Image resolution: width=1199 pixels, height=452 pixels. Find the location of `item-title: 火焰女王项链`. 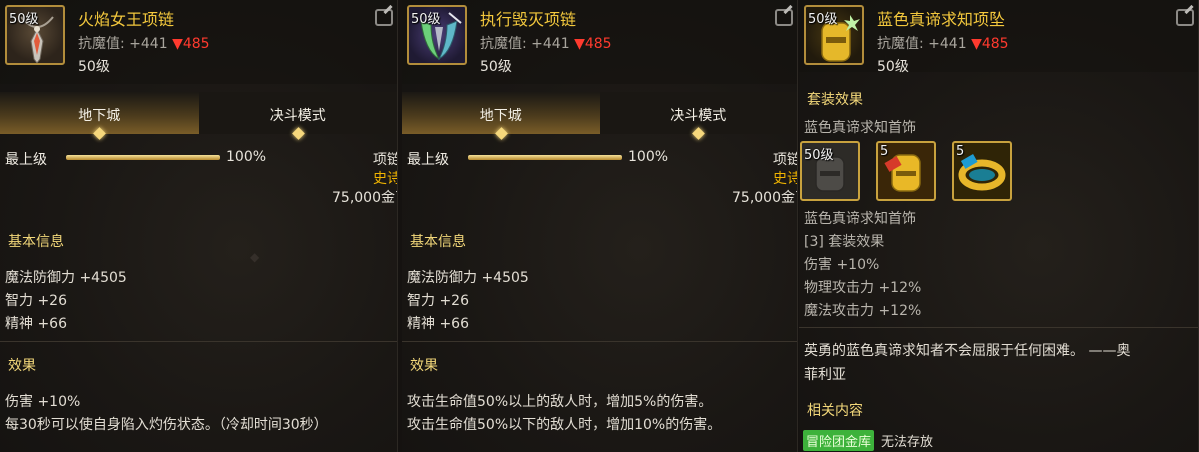

item-title: 火焰女王项链 is located at coordinates (126, 19).